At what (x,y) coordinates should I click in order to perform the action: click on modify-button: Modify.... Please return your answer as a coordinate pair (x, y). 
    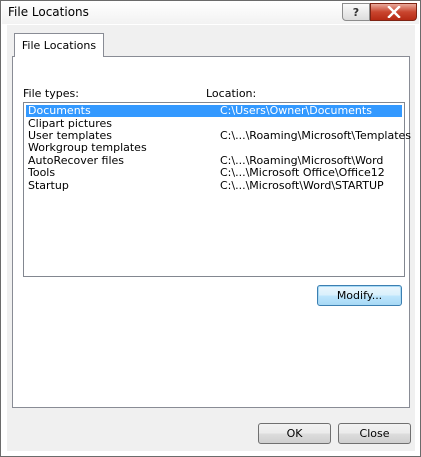
    Looking at the image, I should click on (359, 295).